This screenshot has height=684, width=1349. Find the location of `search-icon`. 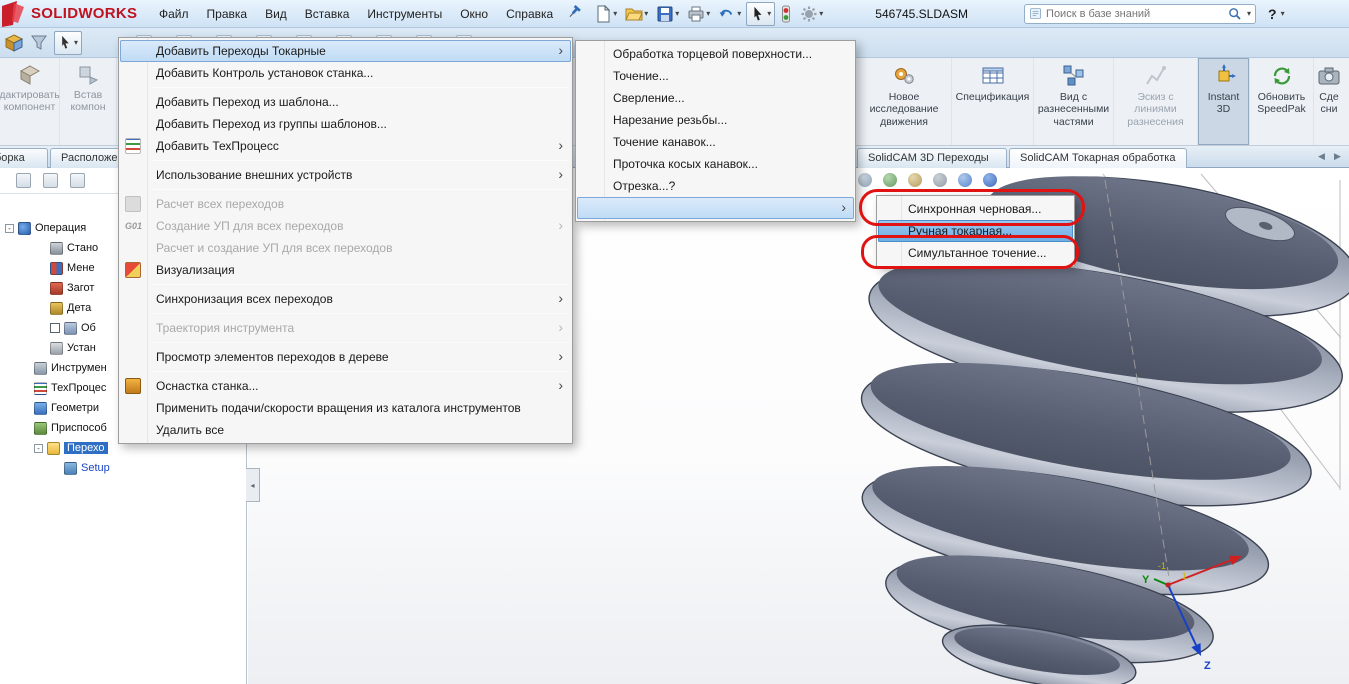

search-icon is located at coordinates (1234, 13).